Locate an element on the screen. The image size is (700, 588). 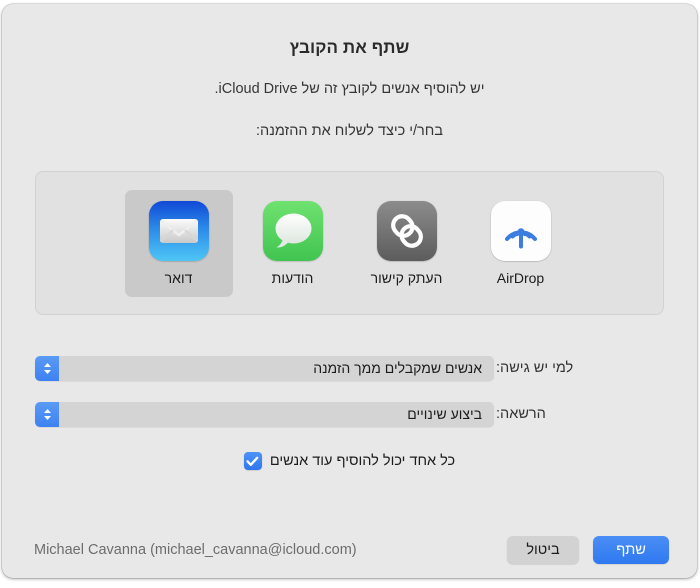
share-target-airdrop: AirDrop is located at coordinates (521, 243).